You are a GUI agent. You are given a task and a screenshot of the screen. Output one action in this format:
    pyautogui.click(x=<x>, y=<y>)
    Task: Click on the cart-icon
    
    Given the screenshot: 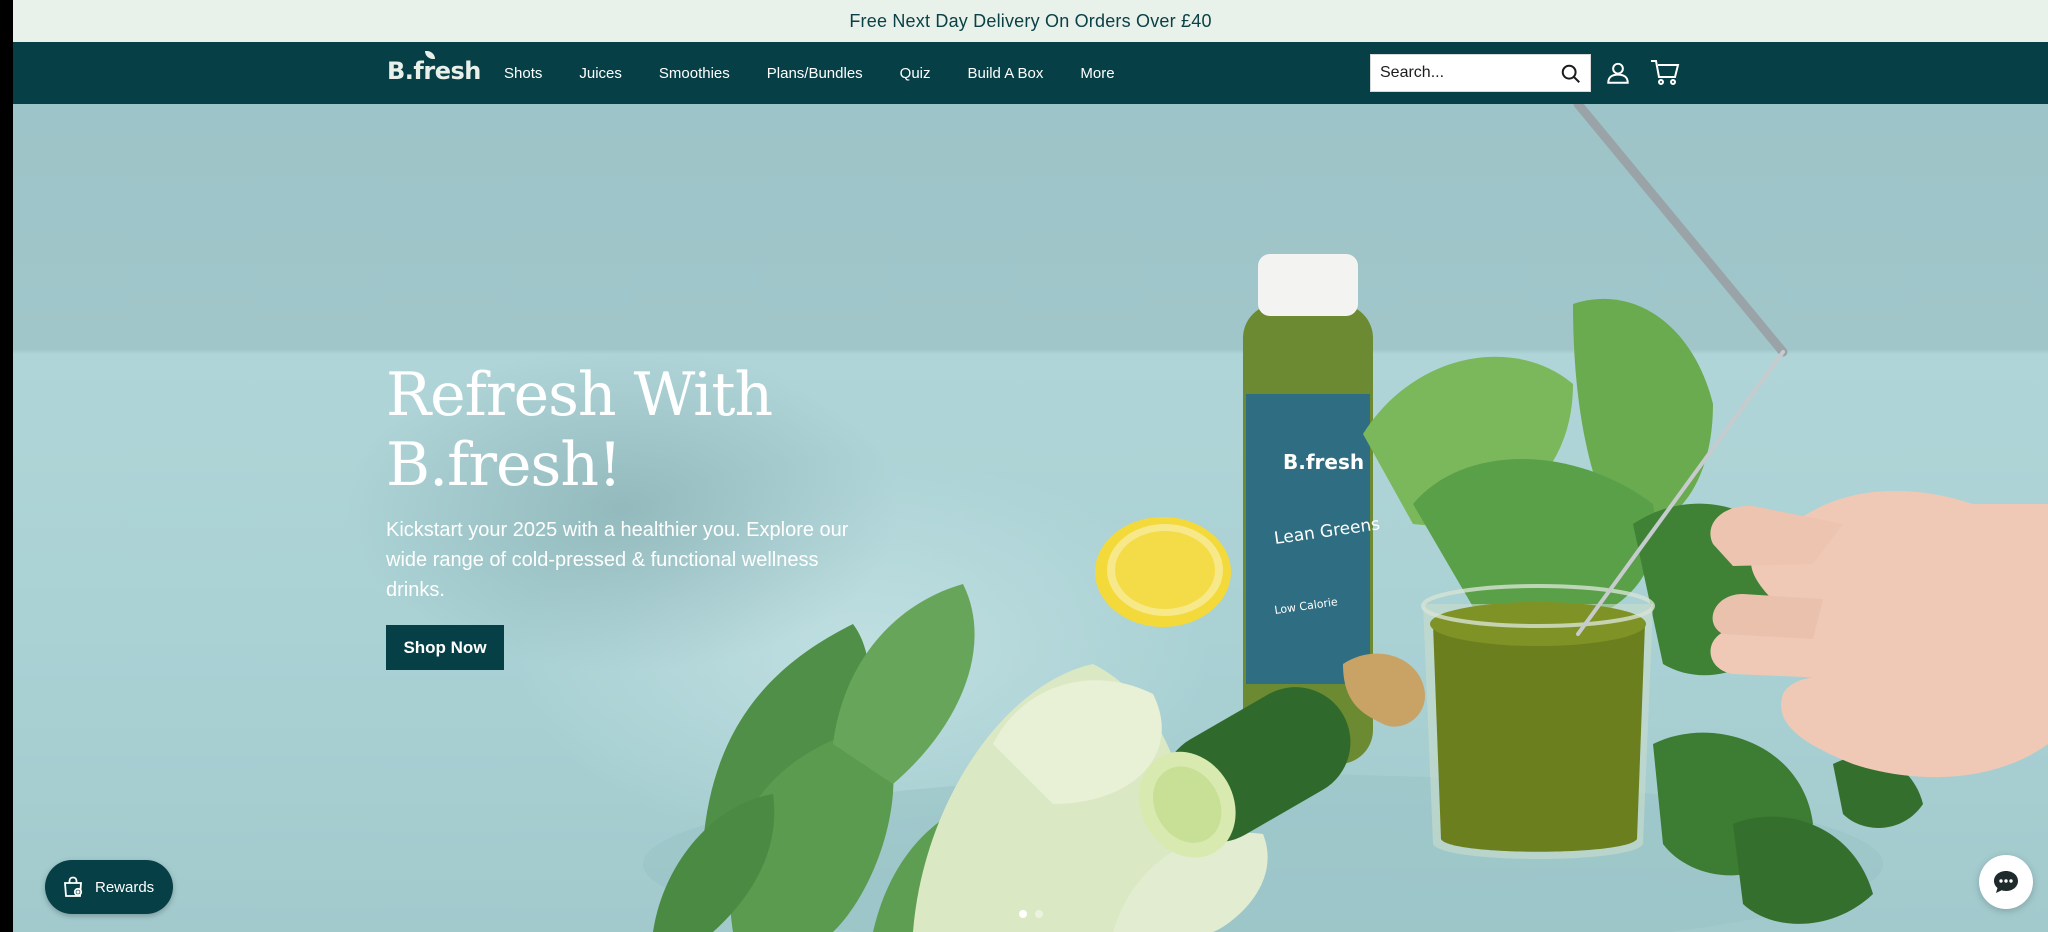 What is the action you would take?
    pyautogui.click(x=1665, y=72)
    